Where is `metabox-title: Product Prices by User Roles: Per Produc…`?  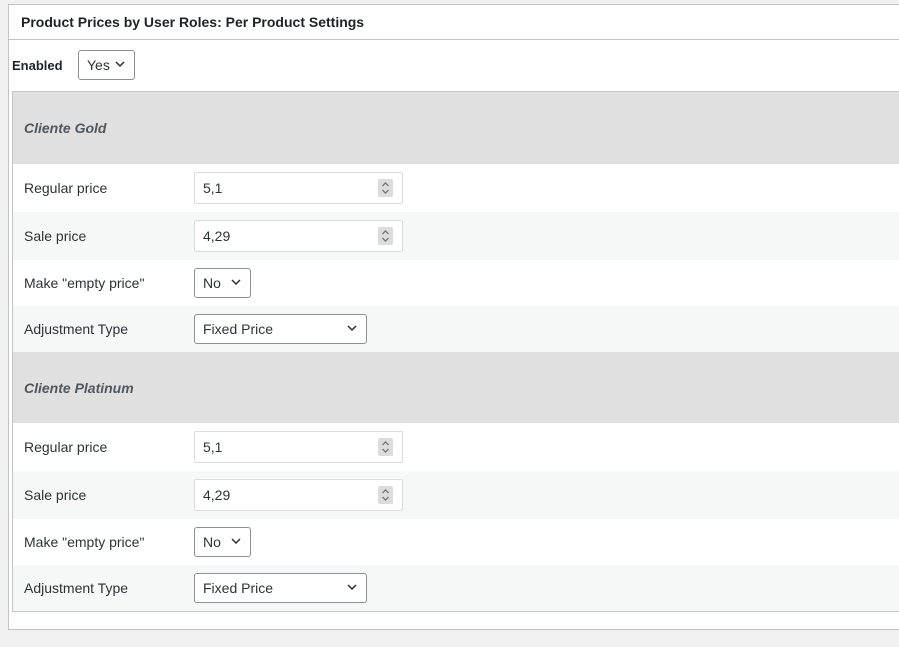
metabox-title: Product Prices by User Roles: Per Produc… is located at coordinates (193, 22).